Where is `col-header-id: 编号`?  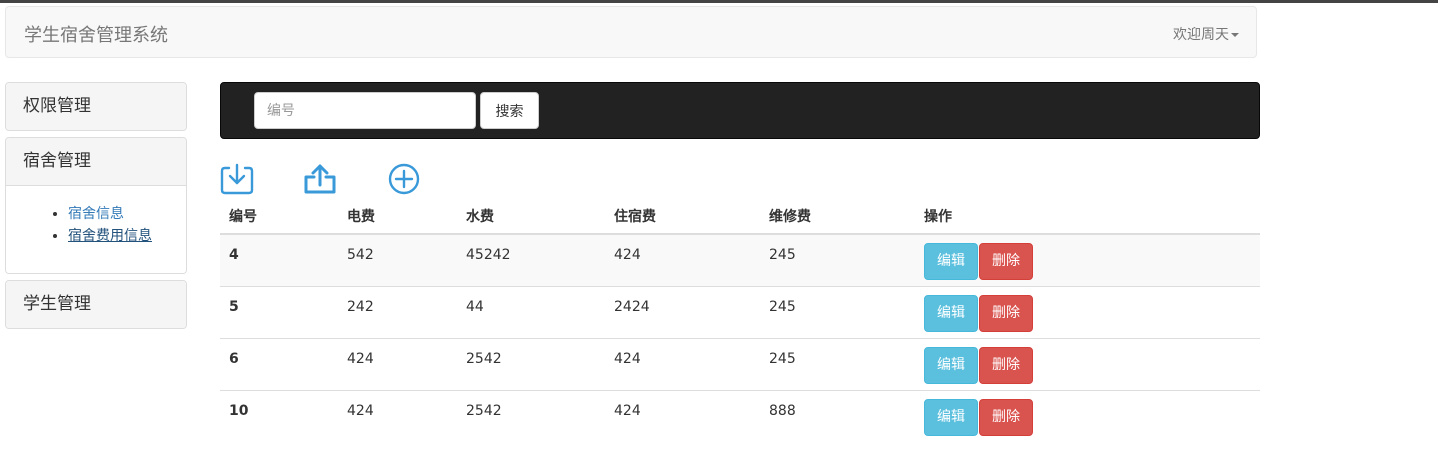 col-header-id: 编号 is located at coordinates (279, 216).